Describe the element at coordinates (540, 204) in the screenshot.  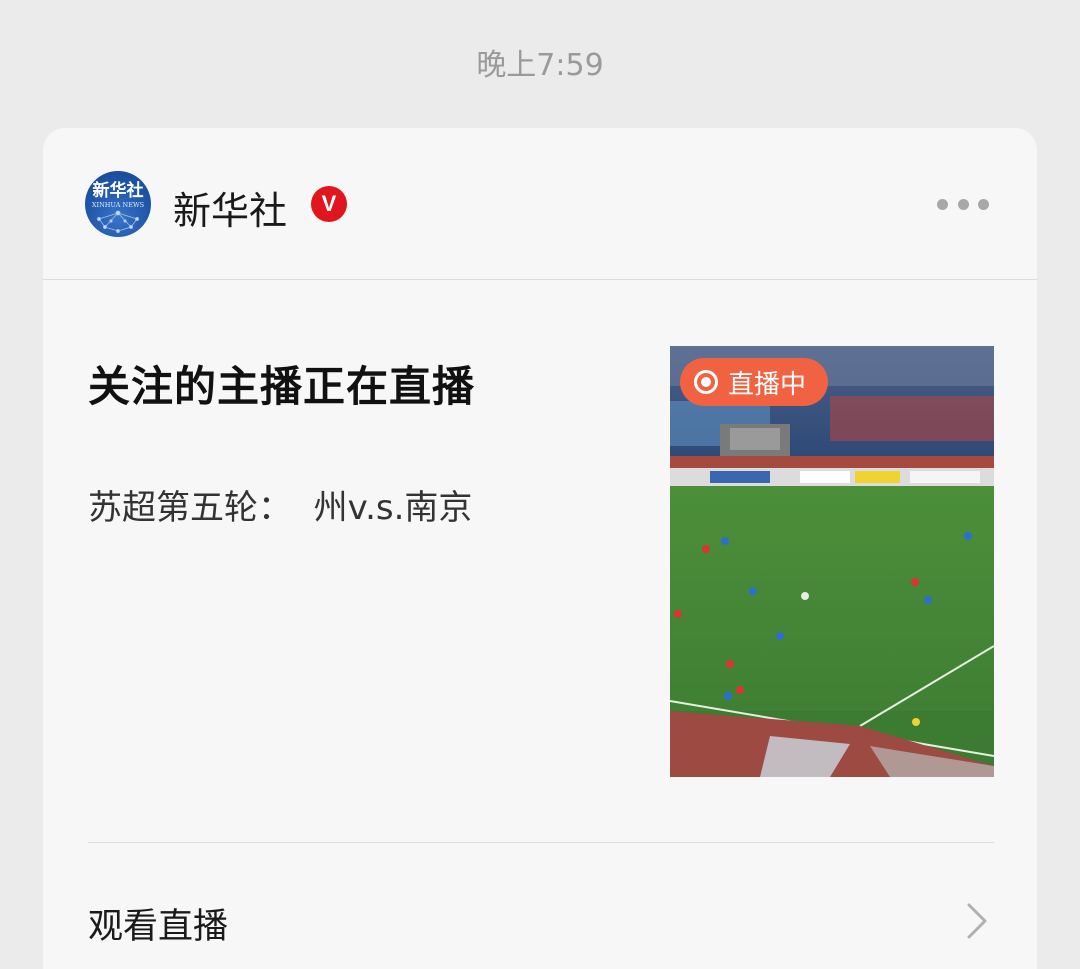
I see `card-header: 新华社 XINHUA NEWS 新华社 V` at that location.